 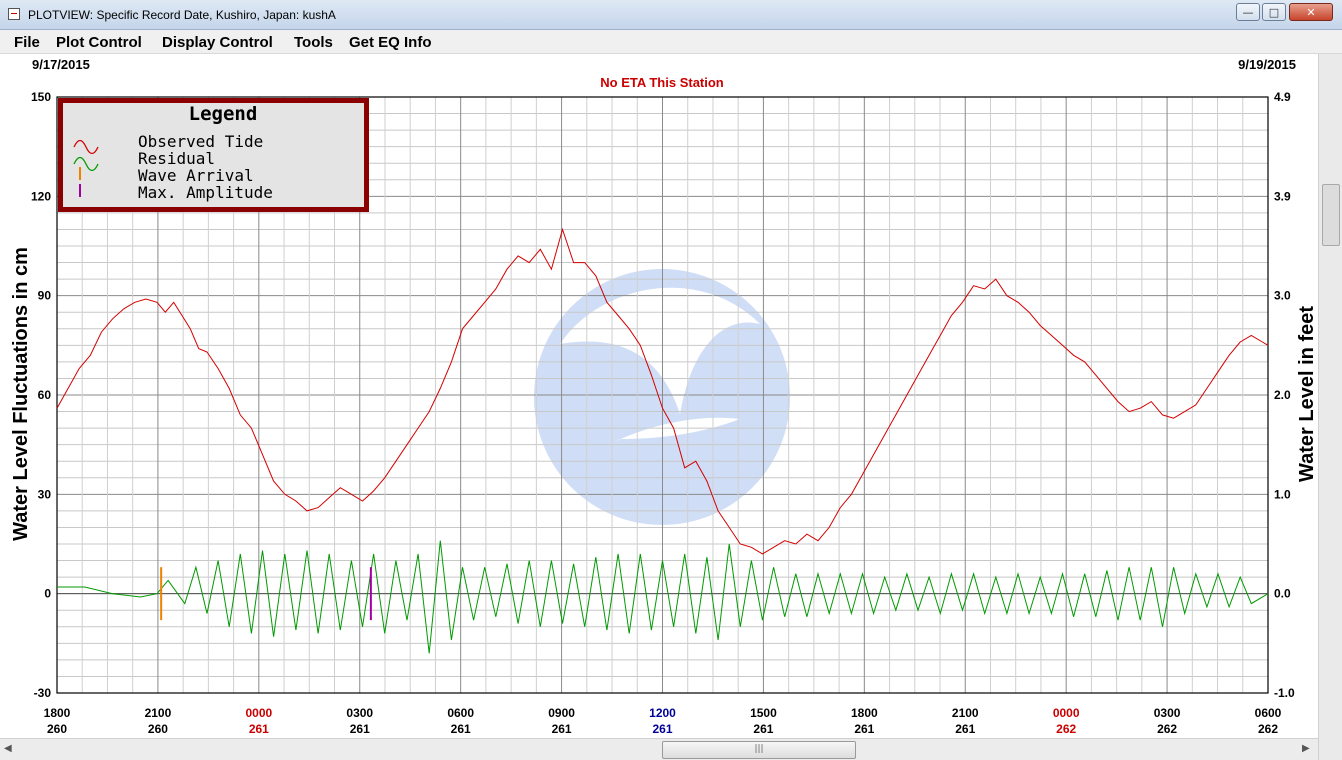 I want to click on menu-tools: Tools, so click(x=313, y=42).